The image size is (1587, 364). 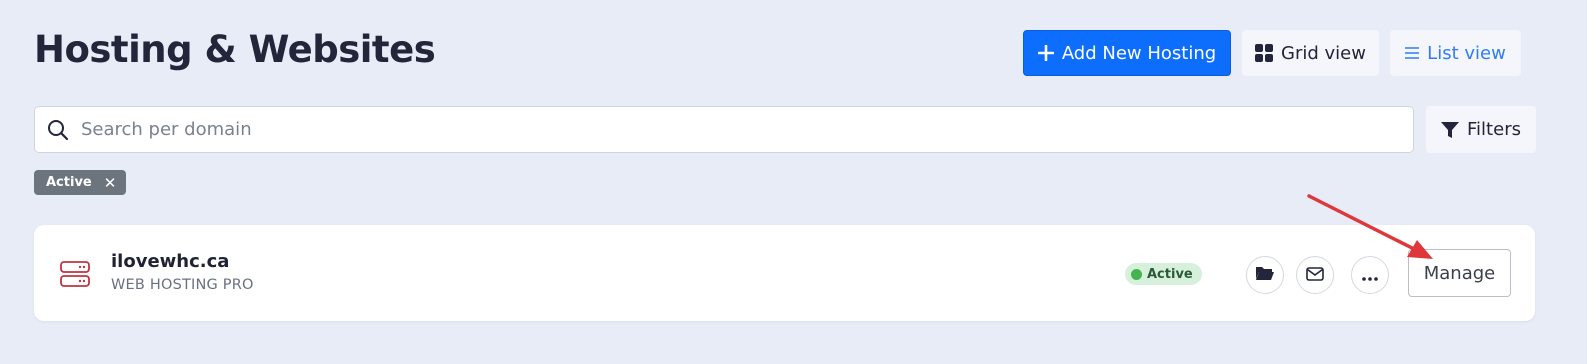 I want to click on active-filter-chip: Active ✕, so click(x=80, y=182).